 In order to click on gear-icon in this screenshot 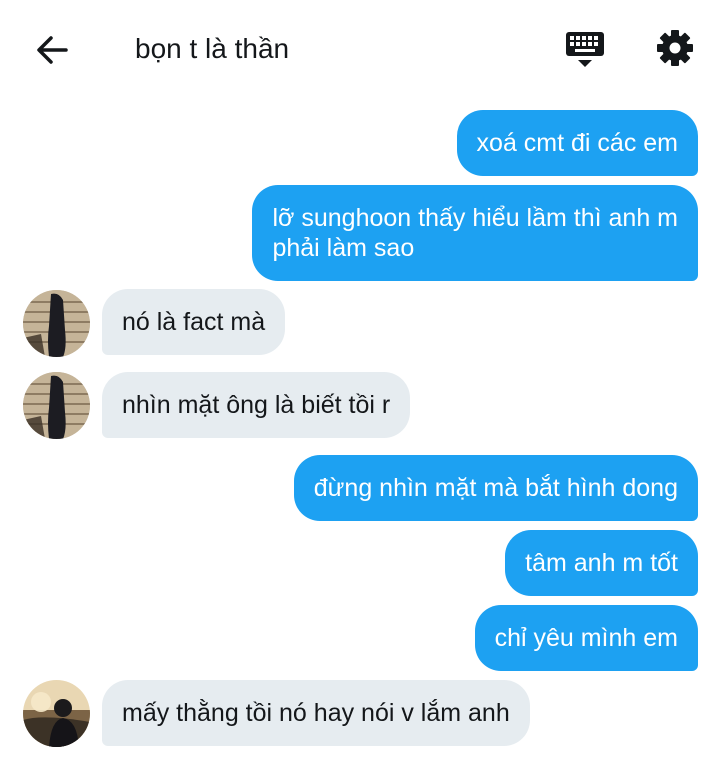, I will do `click(675, 48)`.